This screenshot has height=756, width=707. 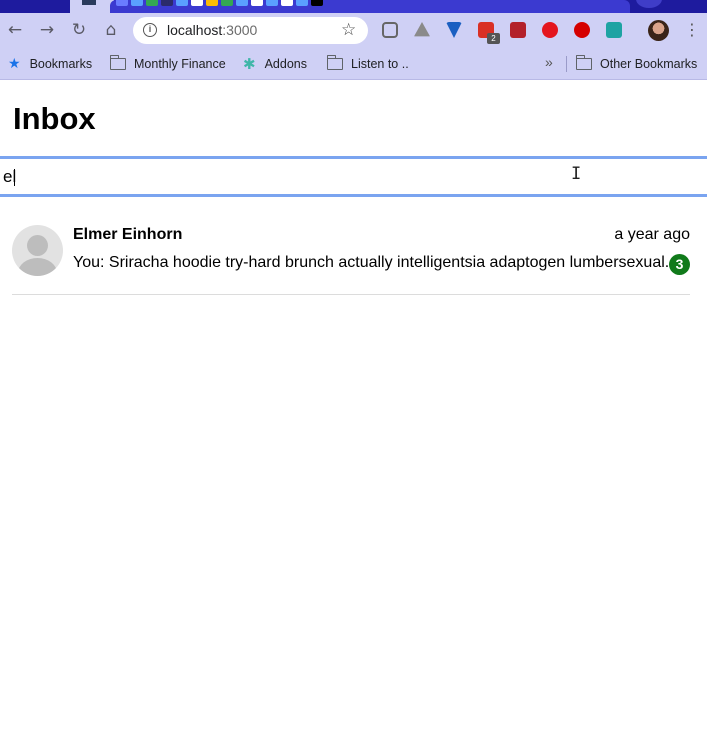 I want to click on extension-badge: 2, so click(x=493, y=38).